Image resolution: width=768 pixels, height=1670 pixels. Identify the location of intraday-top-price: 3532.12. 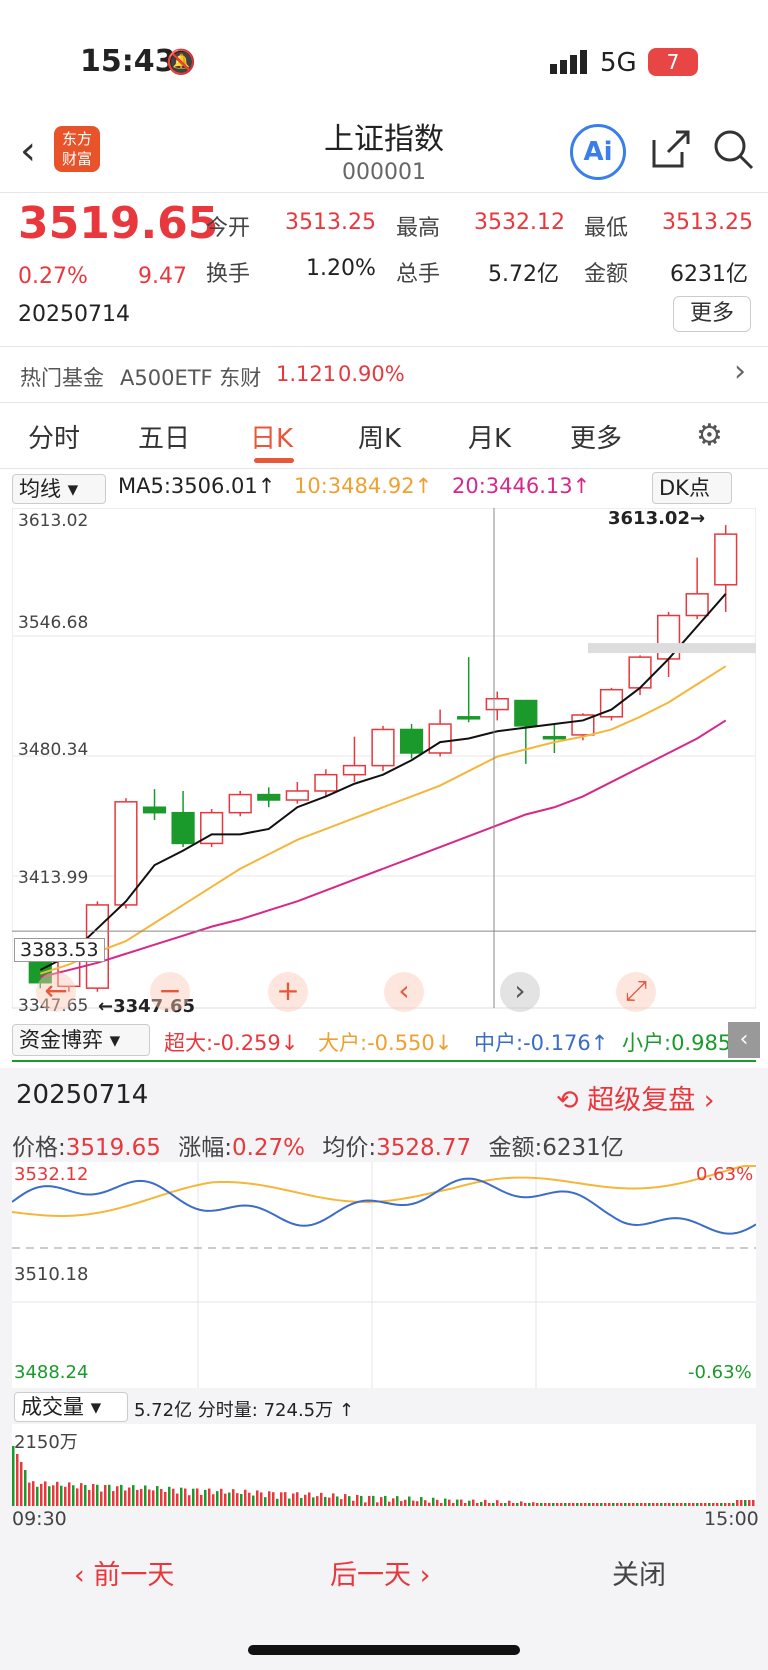
(51, 1174).